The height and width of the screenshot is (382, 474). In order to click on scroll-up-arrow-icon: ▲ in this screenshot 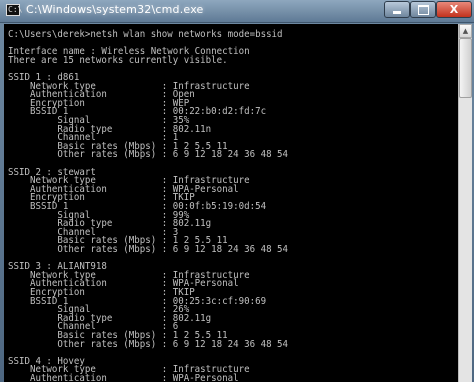, I will do `click(465, 31)`.